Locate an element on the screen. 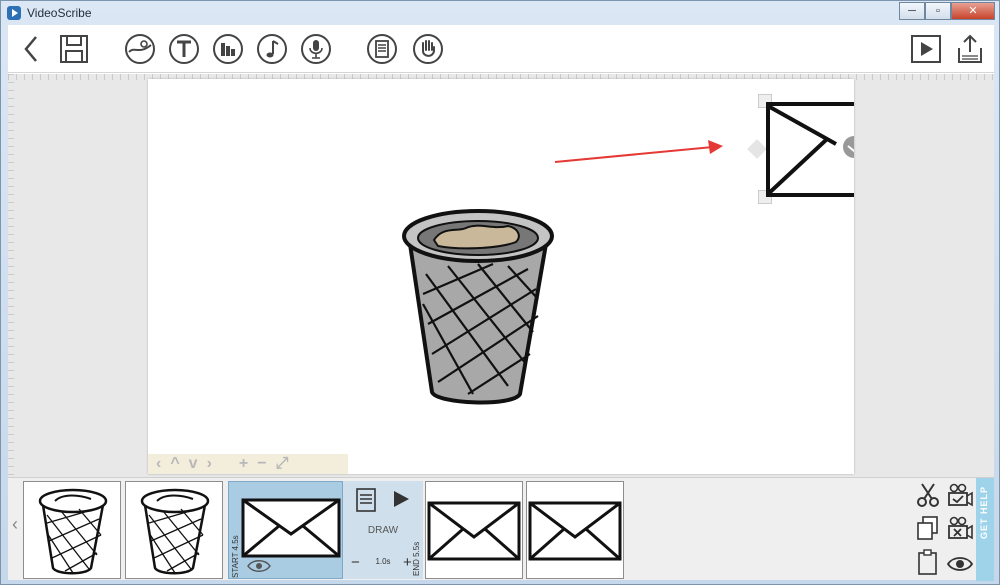 The height and width of the screenshot is (585, 1000). back-button is located at coordinates (32, 49).